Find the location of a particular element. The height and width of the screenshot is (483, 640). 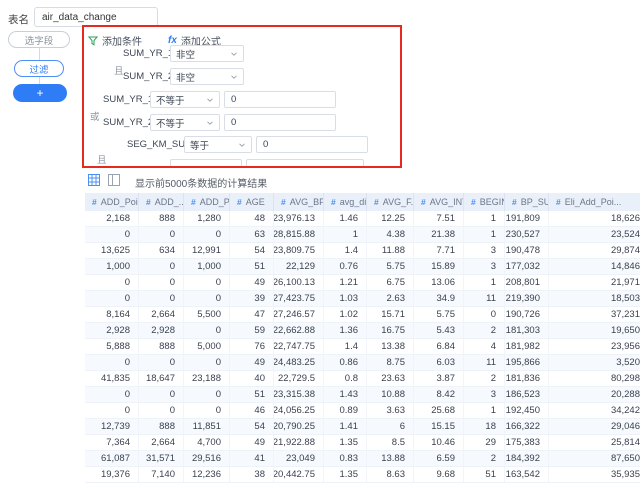

sidebar-node-select-fields: 选字段 is located at coordinates (39, 39).